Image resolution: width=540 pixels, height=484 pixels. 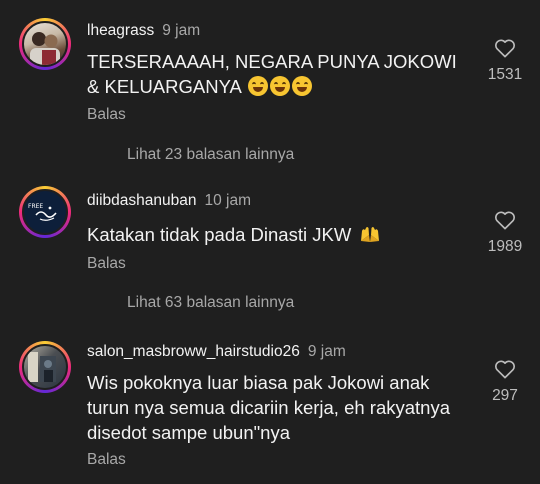 I want to click on view-replies-link: Lihat 23 balasan lainnya, so click(x=210, y=155).